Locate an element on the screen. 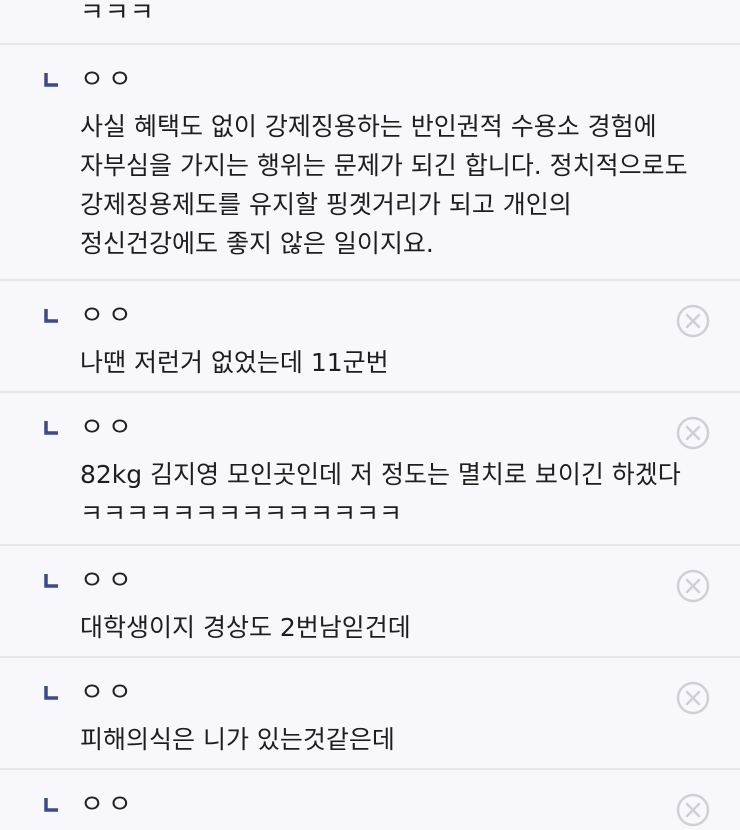  comment-text: ㅋㅋㅋ is located at coordinates (117, 14).